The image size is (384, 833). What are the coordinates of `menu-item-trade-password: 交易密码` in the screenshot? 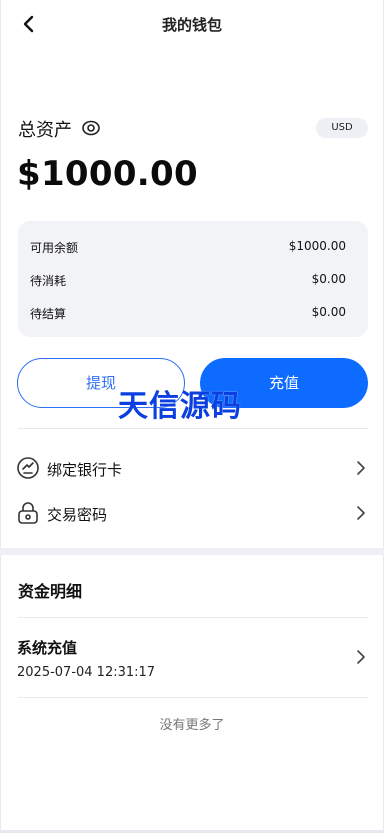 It's located at (192, 514).